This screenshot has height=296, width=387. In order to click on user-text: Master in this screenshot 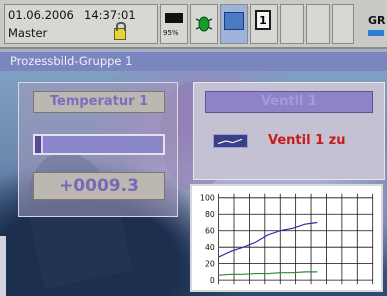, I will do `click(28, 33)`.